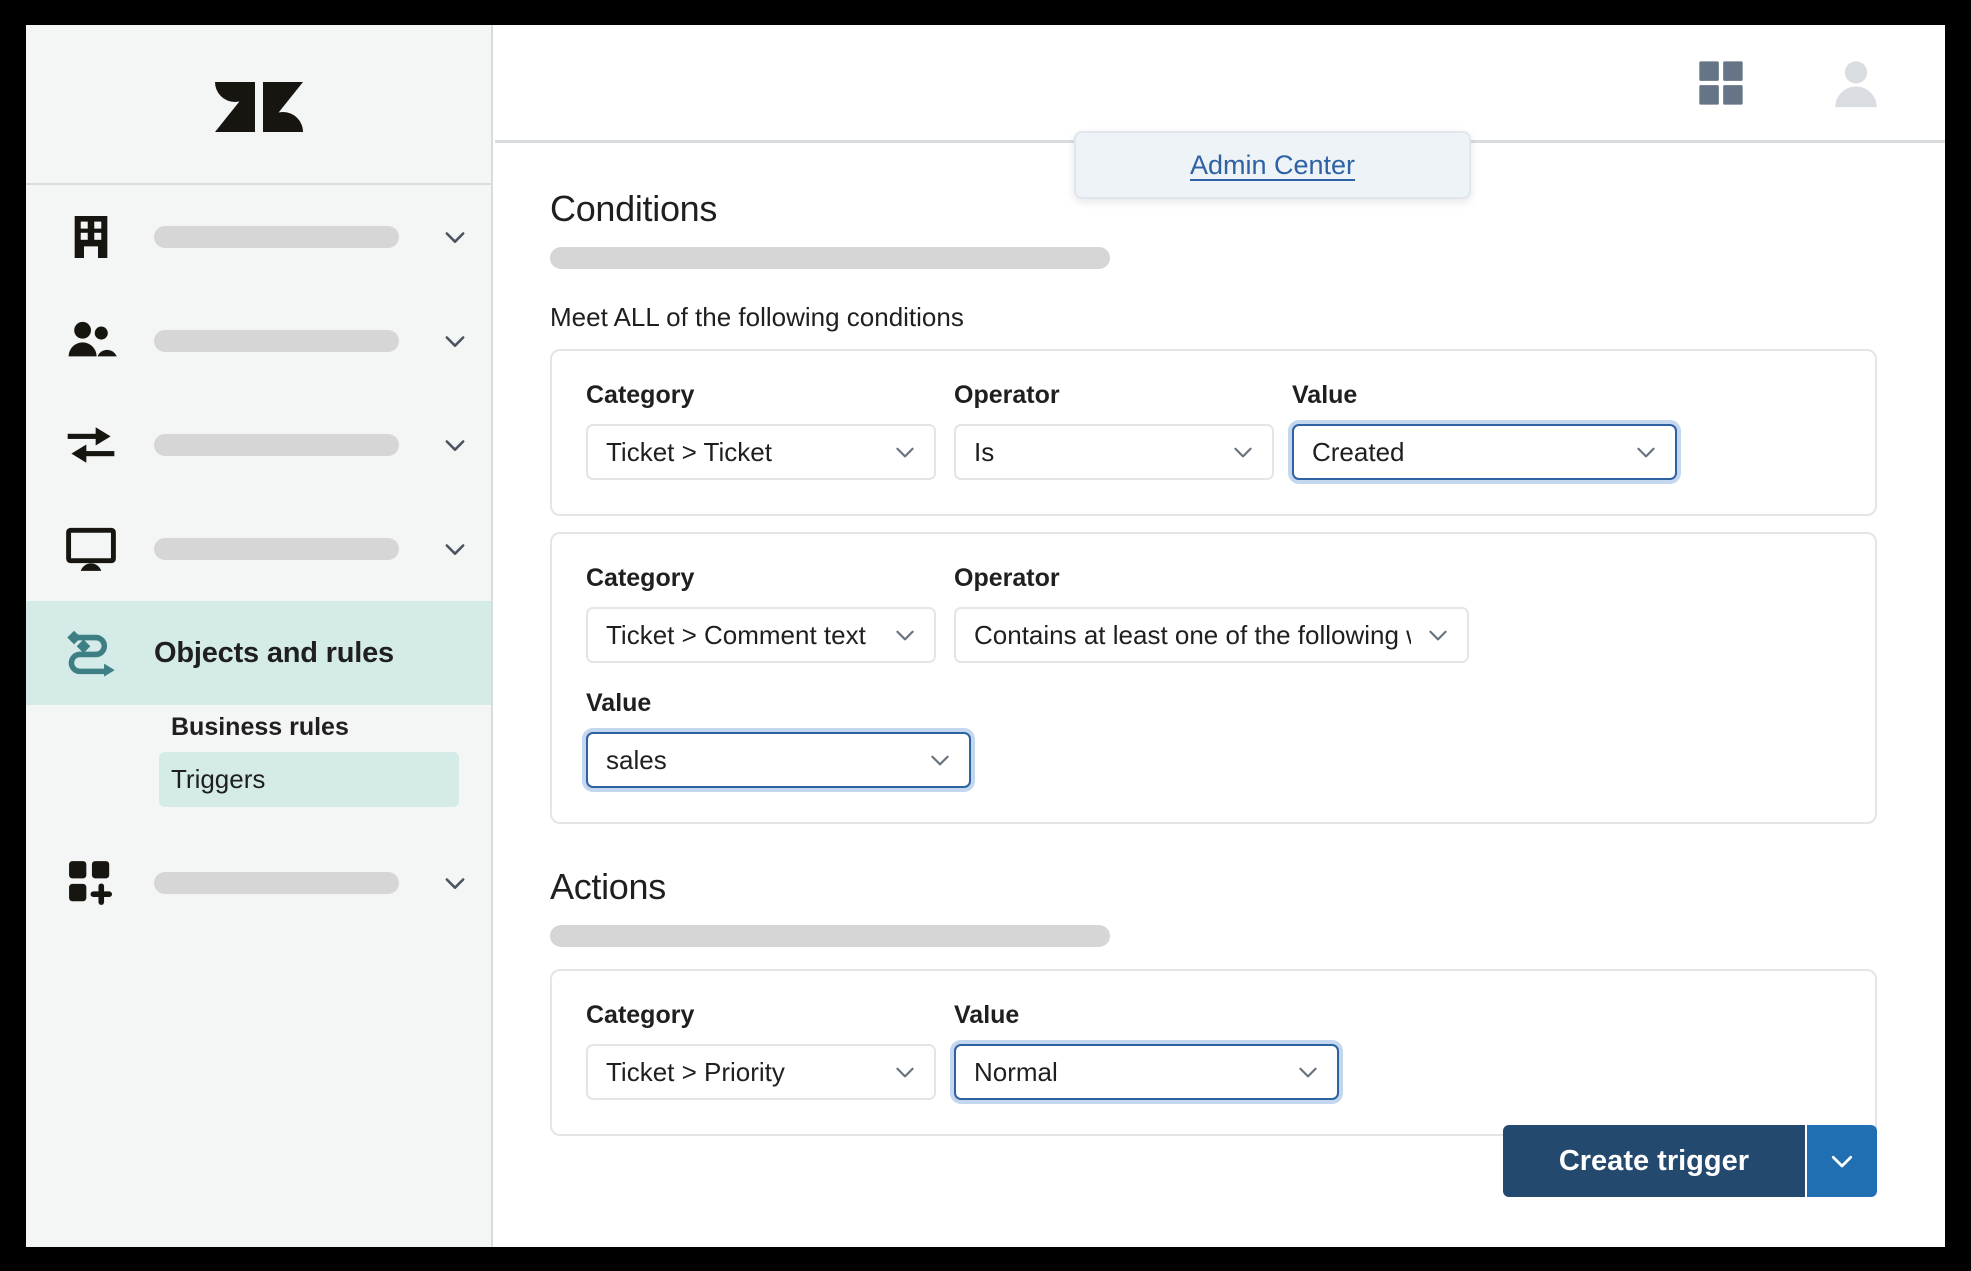 This screenshot has width=1971, height=1271. I want to click on action-category-field: Category Ticket > Priority, so click(761, 1050).